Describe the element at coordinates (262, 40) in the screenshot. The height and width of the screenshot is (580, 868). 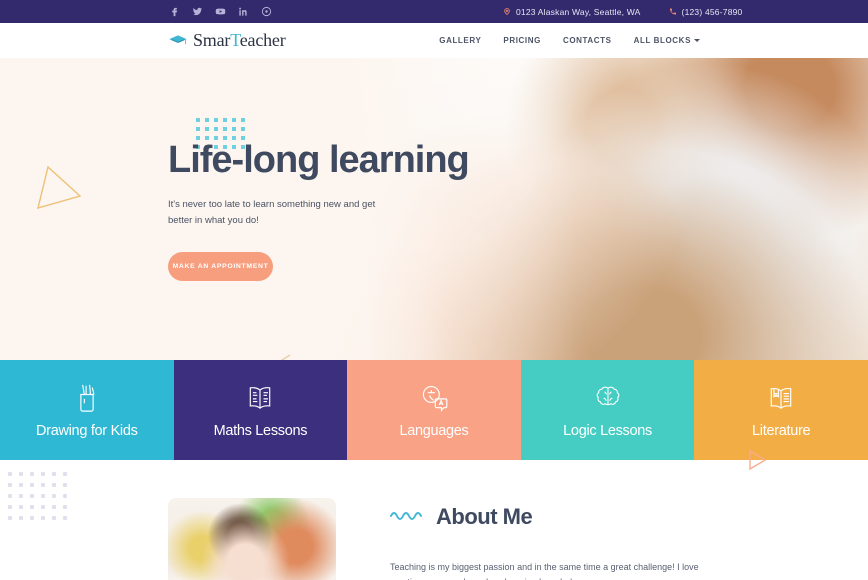
I see `logo-part3: eacher` at that location.